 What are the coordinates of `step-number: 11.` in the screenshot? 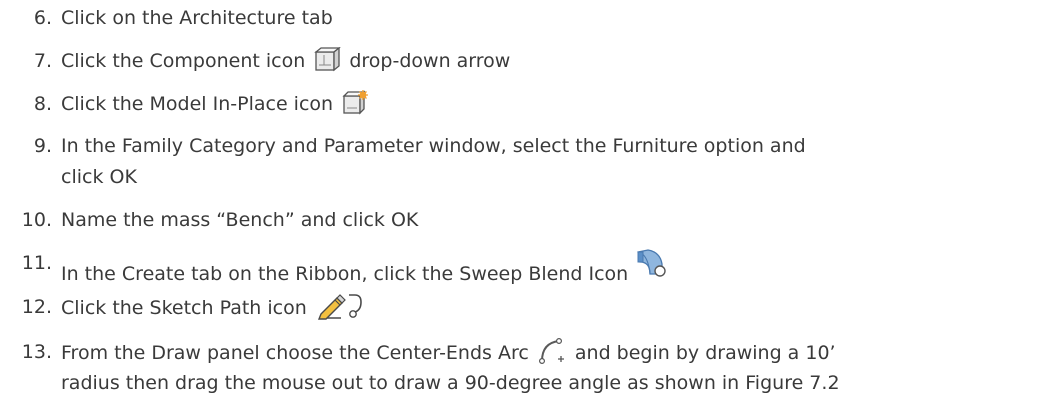 It's located at (36, 263).